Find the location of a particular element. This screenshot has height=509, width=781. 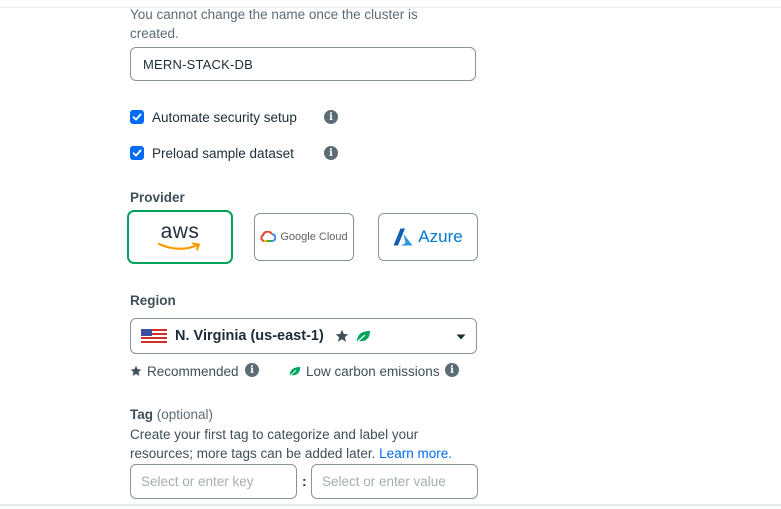

automate-security-label: Automate security setup is located at coordinates (224, 117).